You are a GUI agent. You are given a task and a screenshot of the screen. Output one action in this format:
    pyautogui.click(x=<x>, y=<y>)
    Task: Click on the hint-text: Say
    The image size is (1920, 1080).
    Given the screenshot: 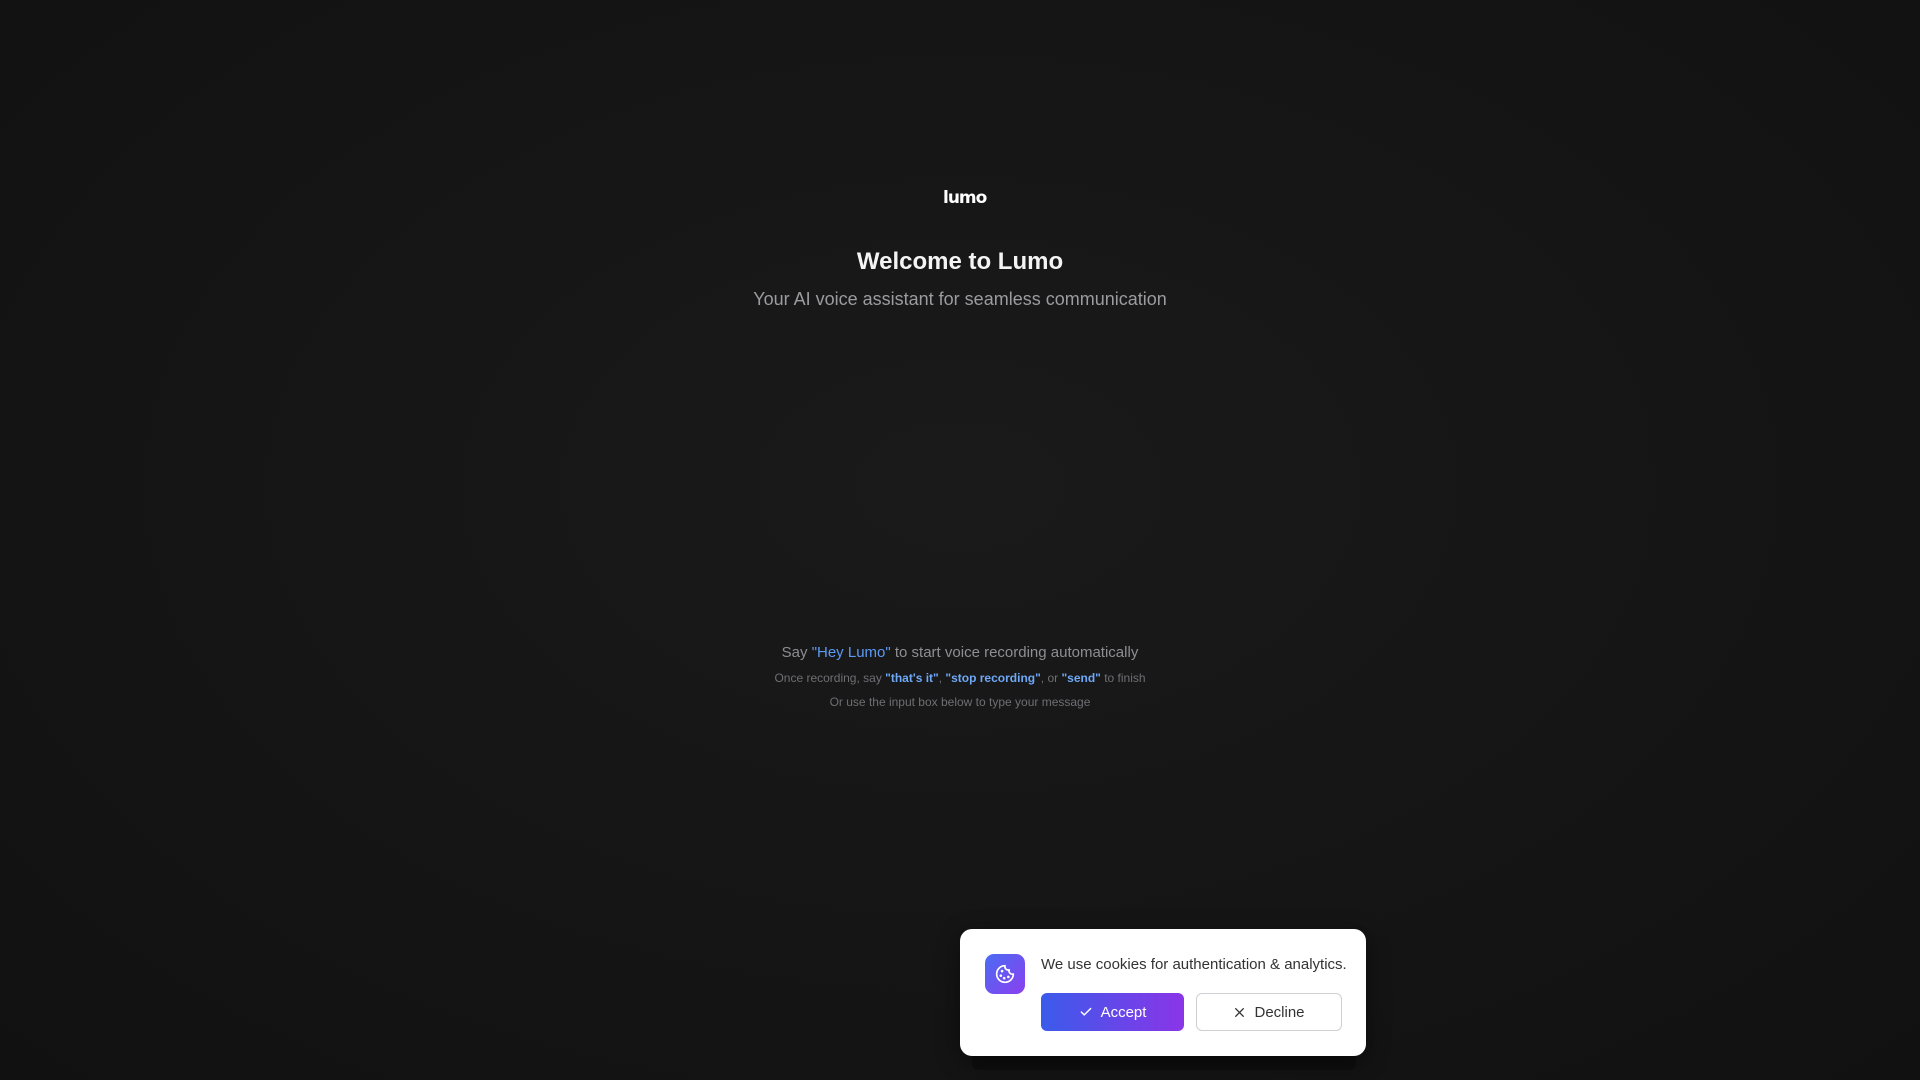 What is the action you would take?
    pyautogui.click(x=796, y=652)
    